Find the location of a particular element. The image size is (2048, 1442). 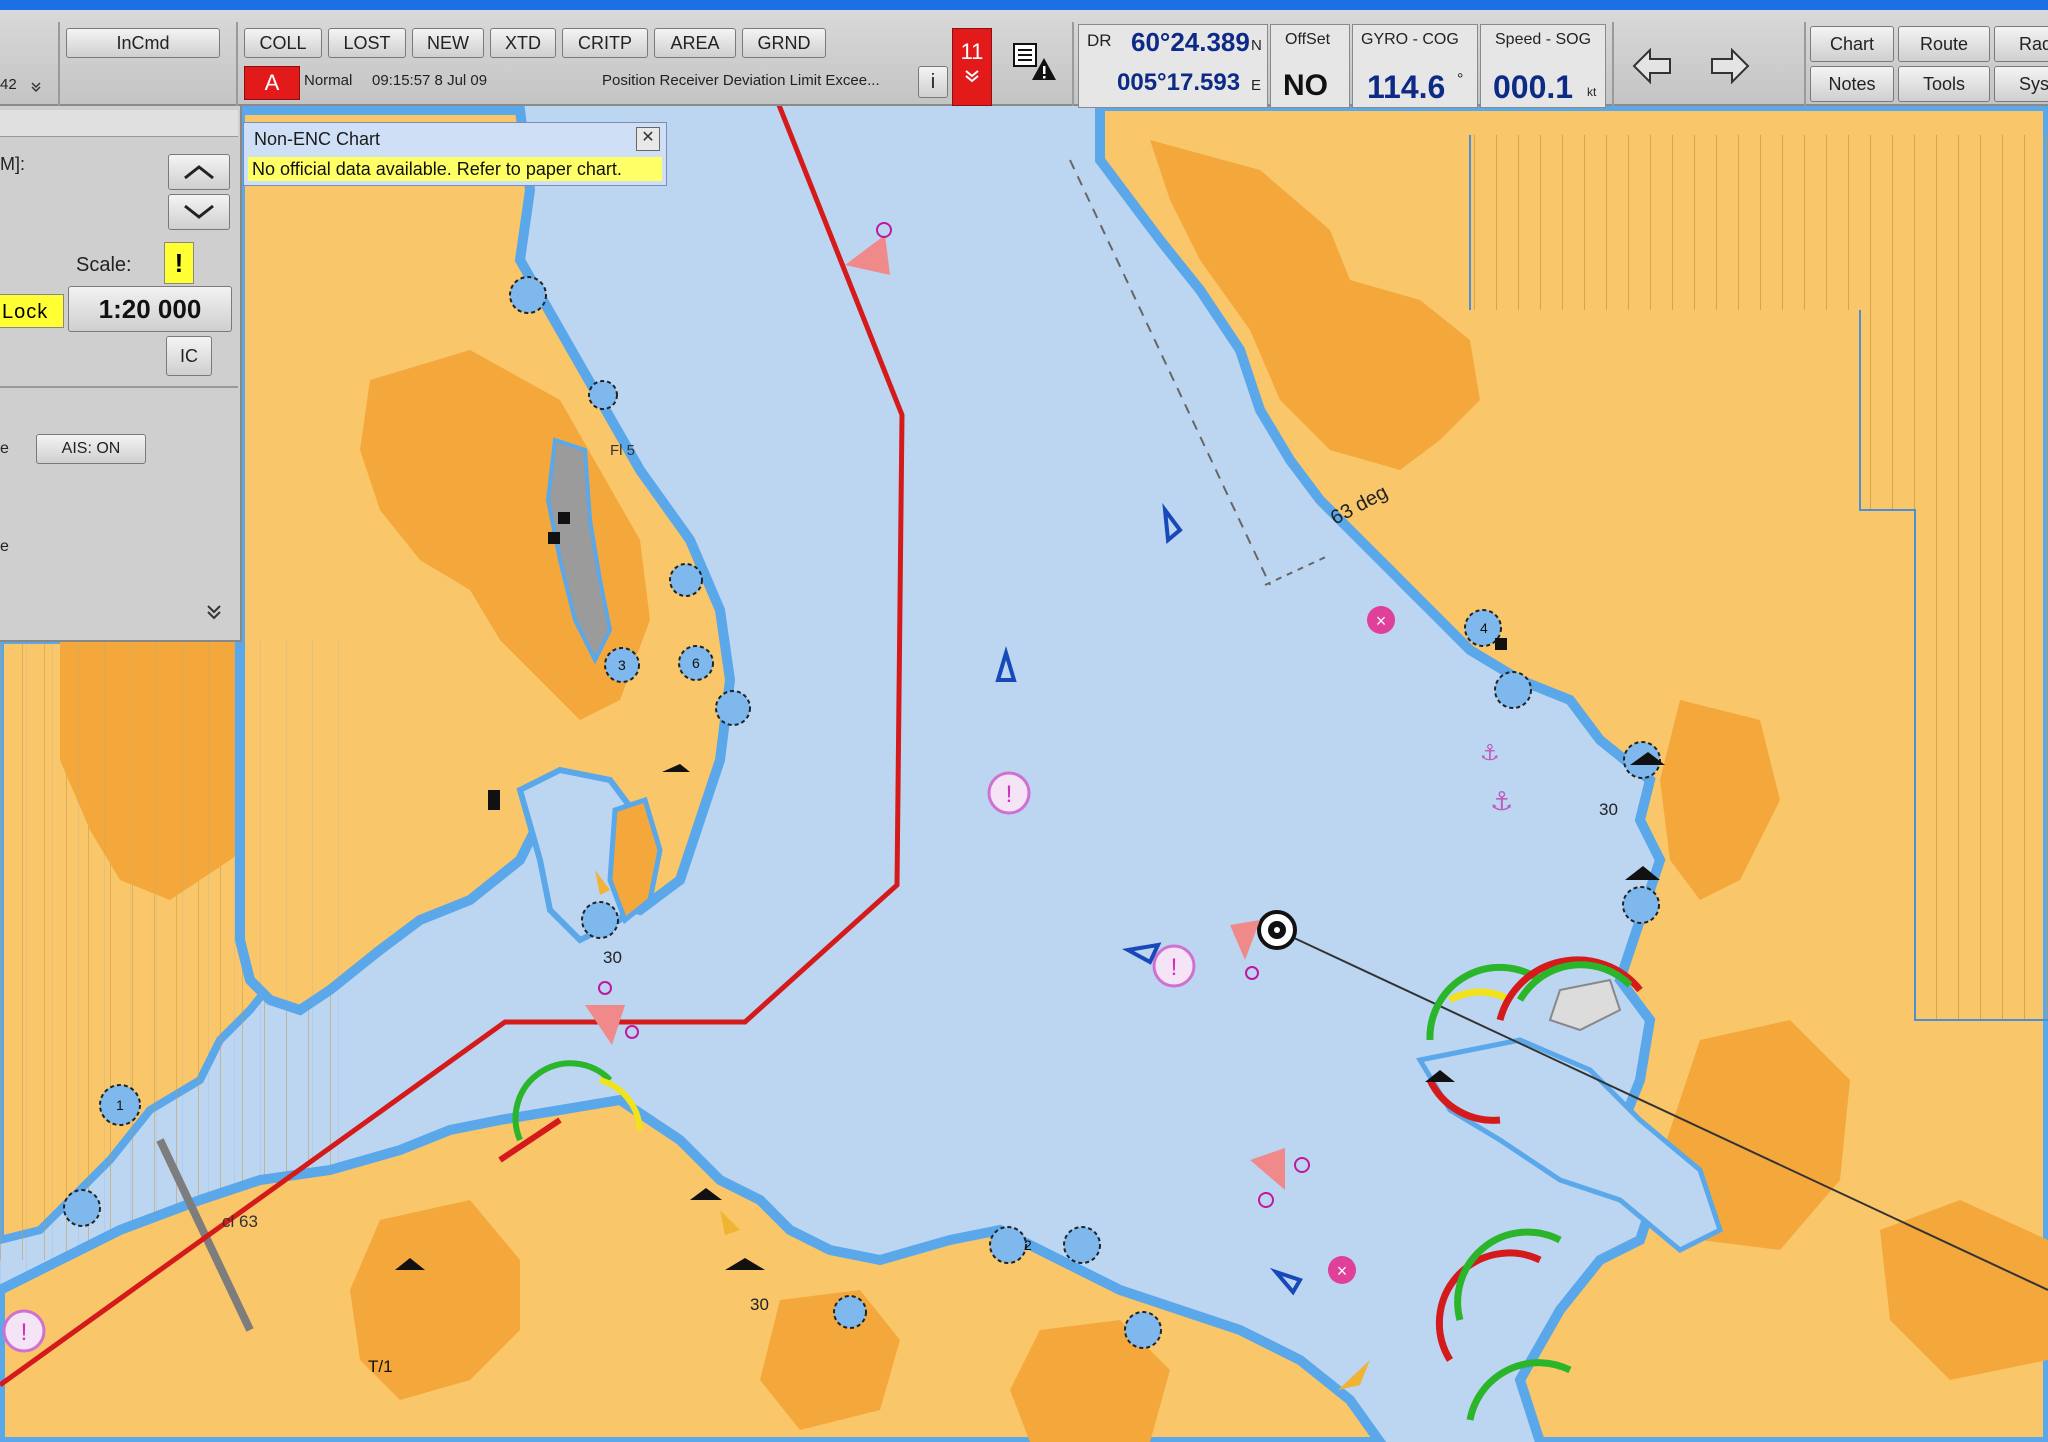

gyro-unit: ° is located at coordinates (1460, 79).